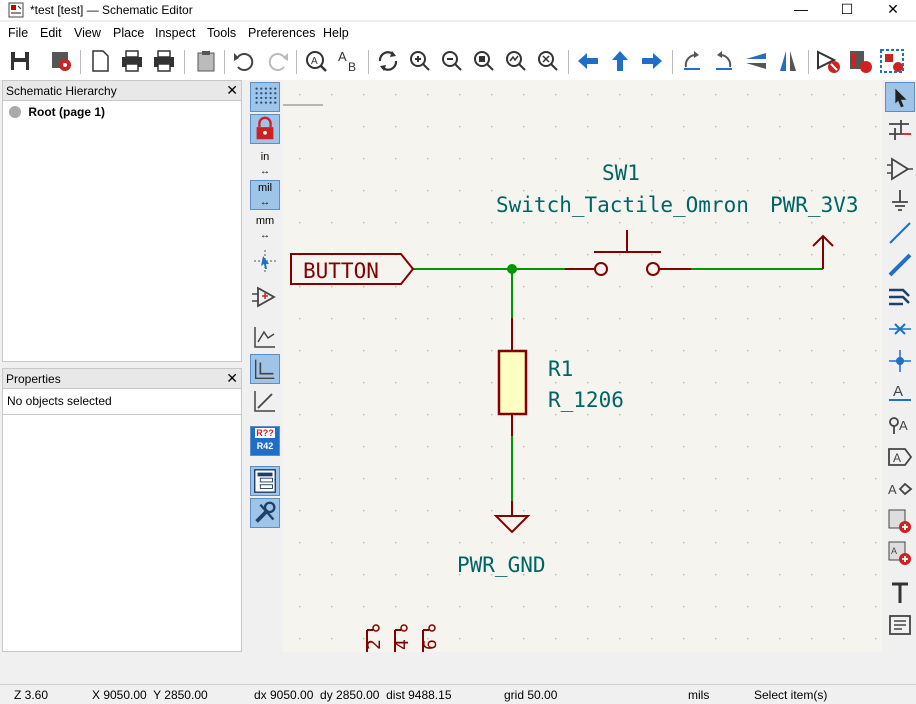 The height and width of the screenshot is (704, 916). What do you see at coordinates (281, 33) in the screenshot?
I see `menu-preferences: Preferences` at bounding box center [281, 33].